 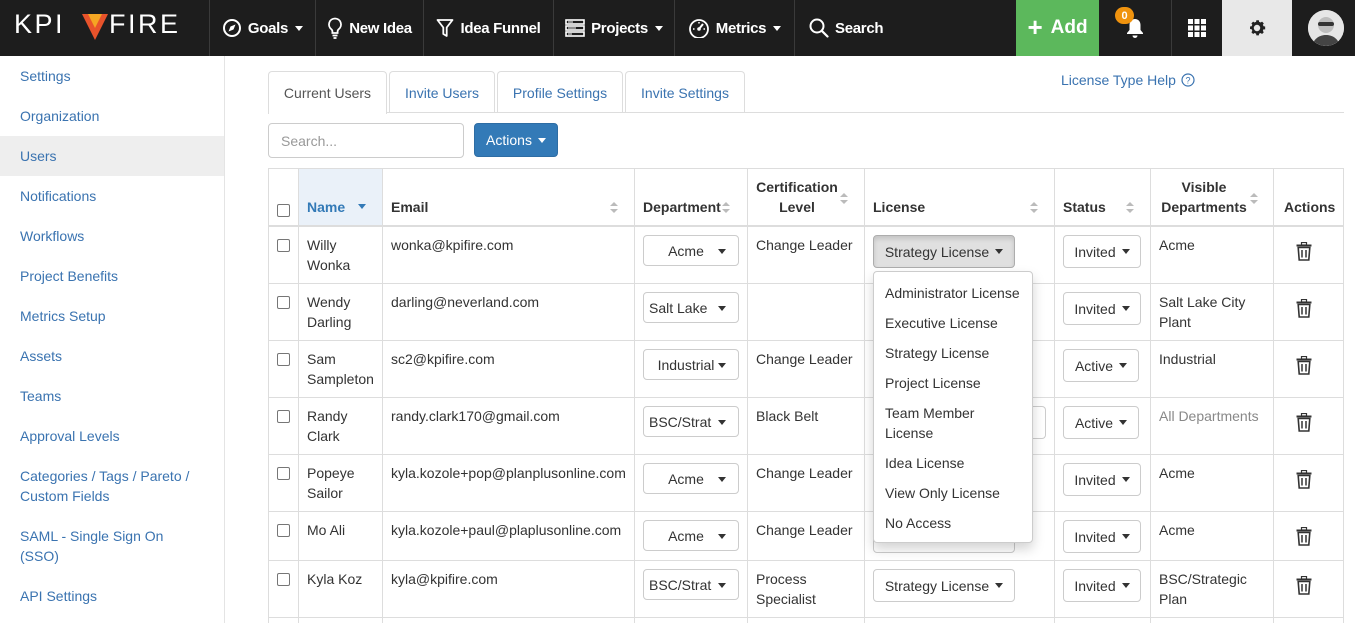 What do you see at coordinates (366, 140) in the screenshot?
I see `user-search-input` at bounding box center [366, 140].